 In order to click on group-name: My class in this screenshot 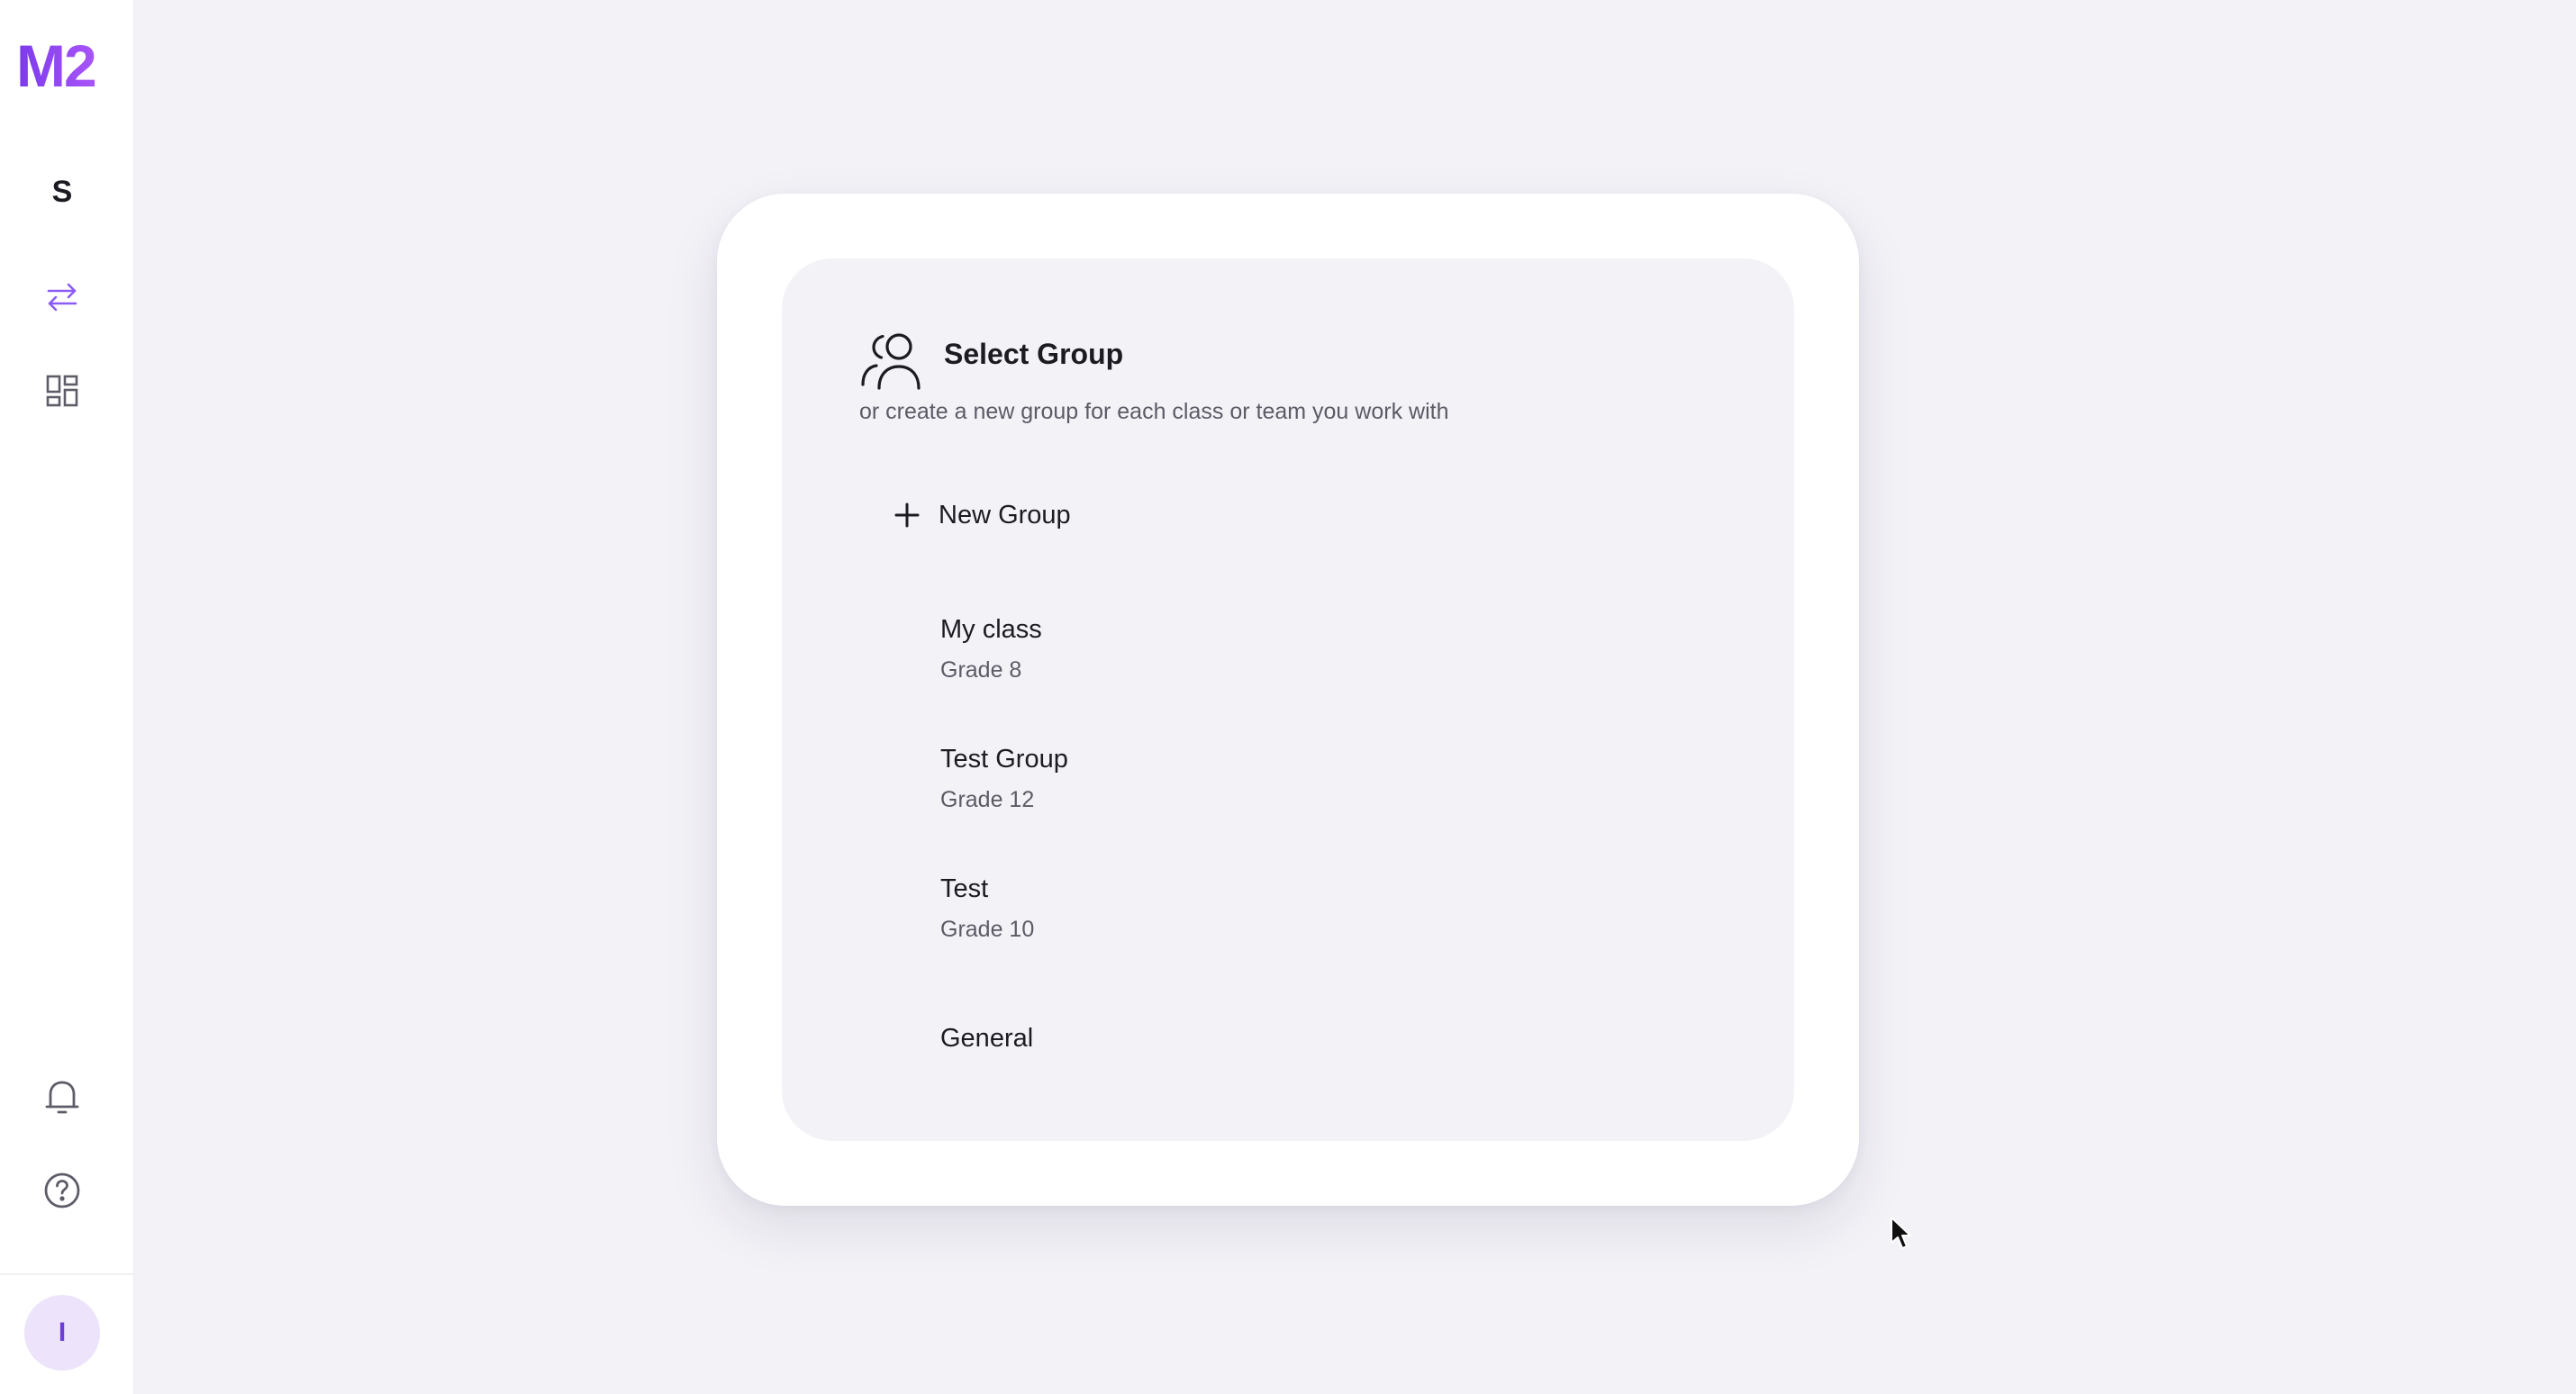, I will do `click(991, 629)`.